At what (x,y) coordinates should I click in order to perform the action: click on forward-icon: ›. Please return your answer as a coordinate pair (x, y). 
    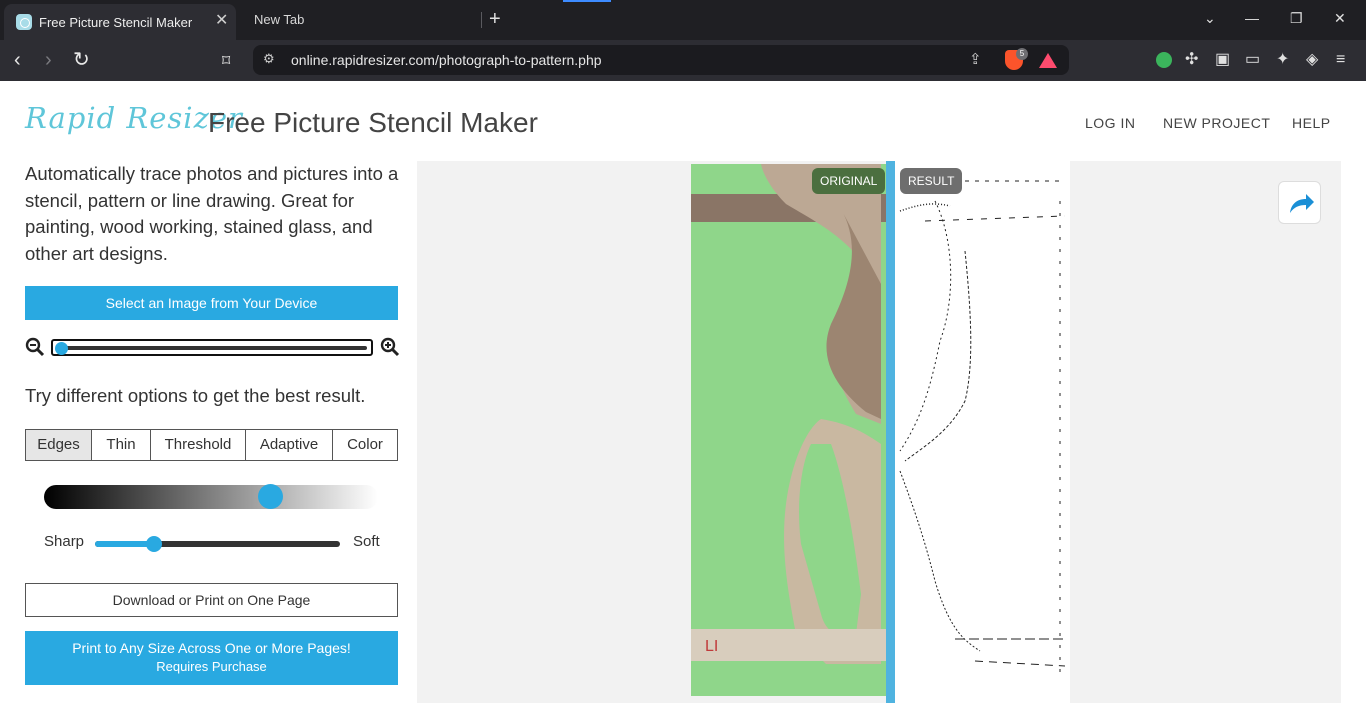
    Looking at the image, I should click on (48, 60).